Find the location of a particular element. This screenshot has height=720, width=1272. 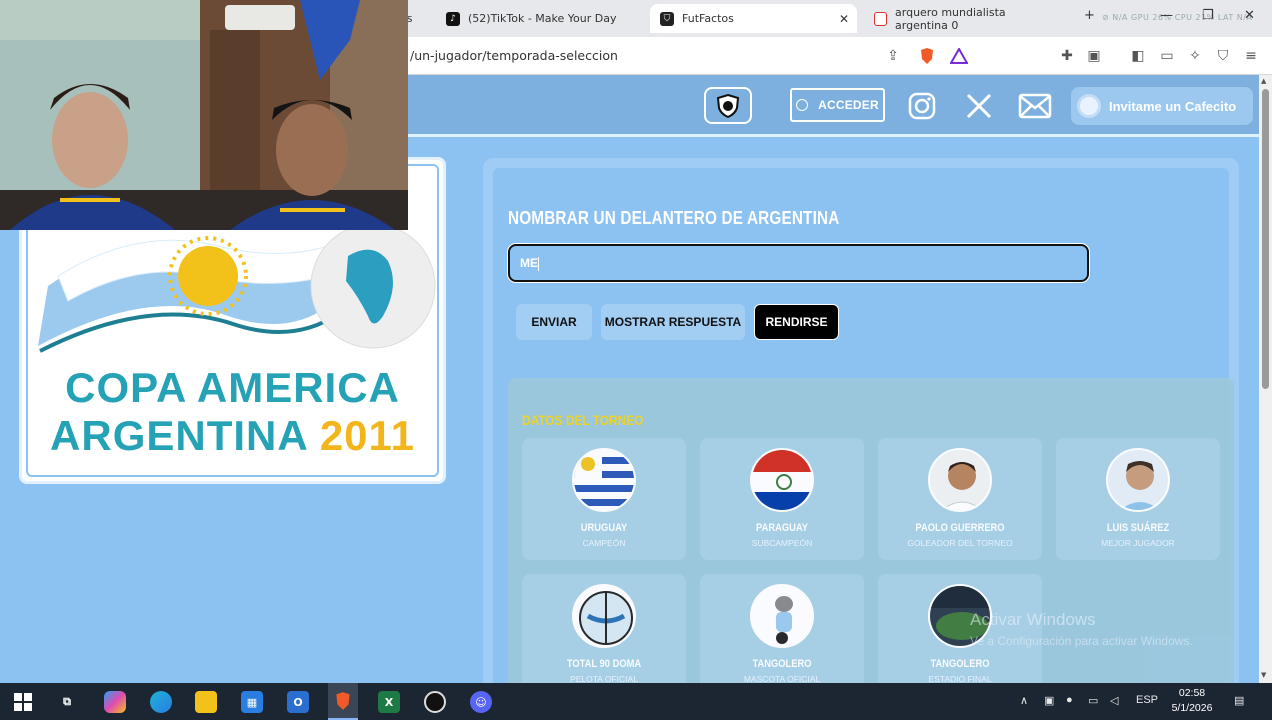

network-icon: ▭ is located at coordinates (1093, 700).